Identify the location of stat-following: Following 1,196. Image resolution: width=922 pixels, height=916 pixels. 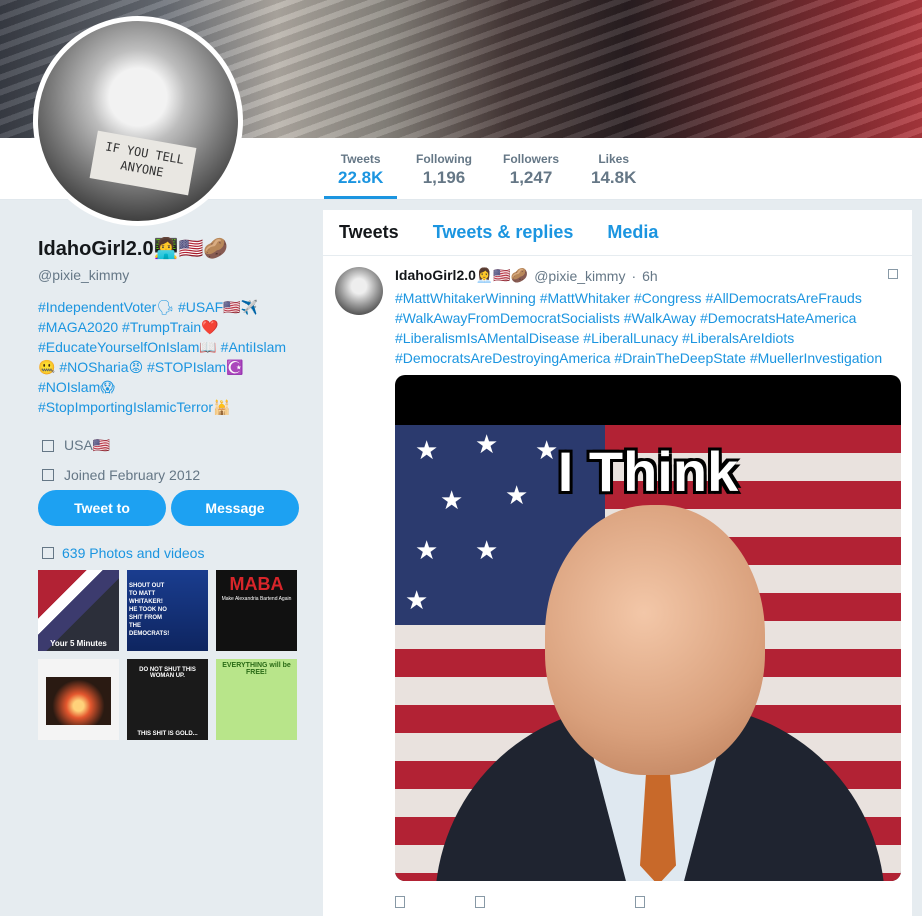
(444, 170).